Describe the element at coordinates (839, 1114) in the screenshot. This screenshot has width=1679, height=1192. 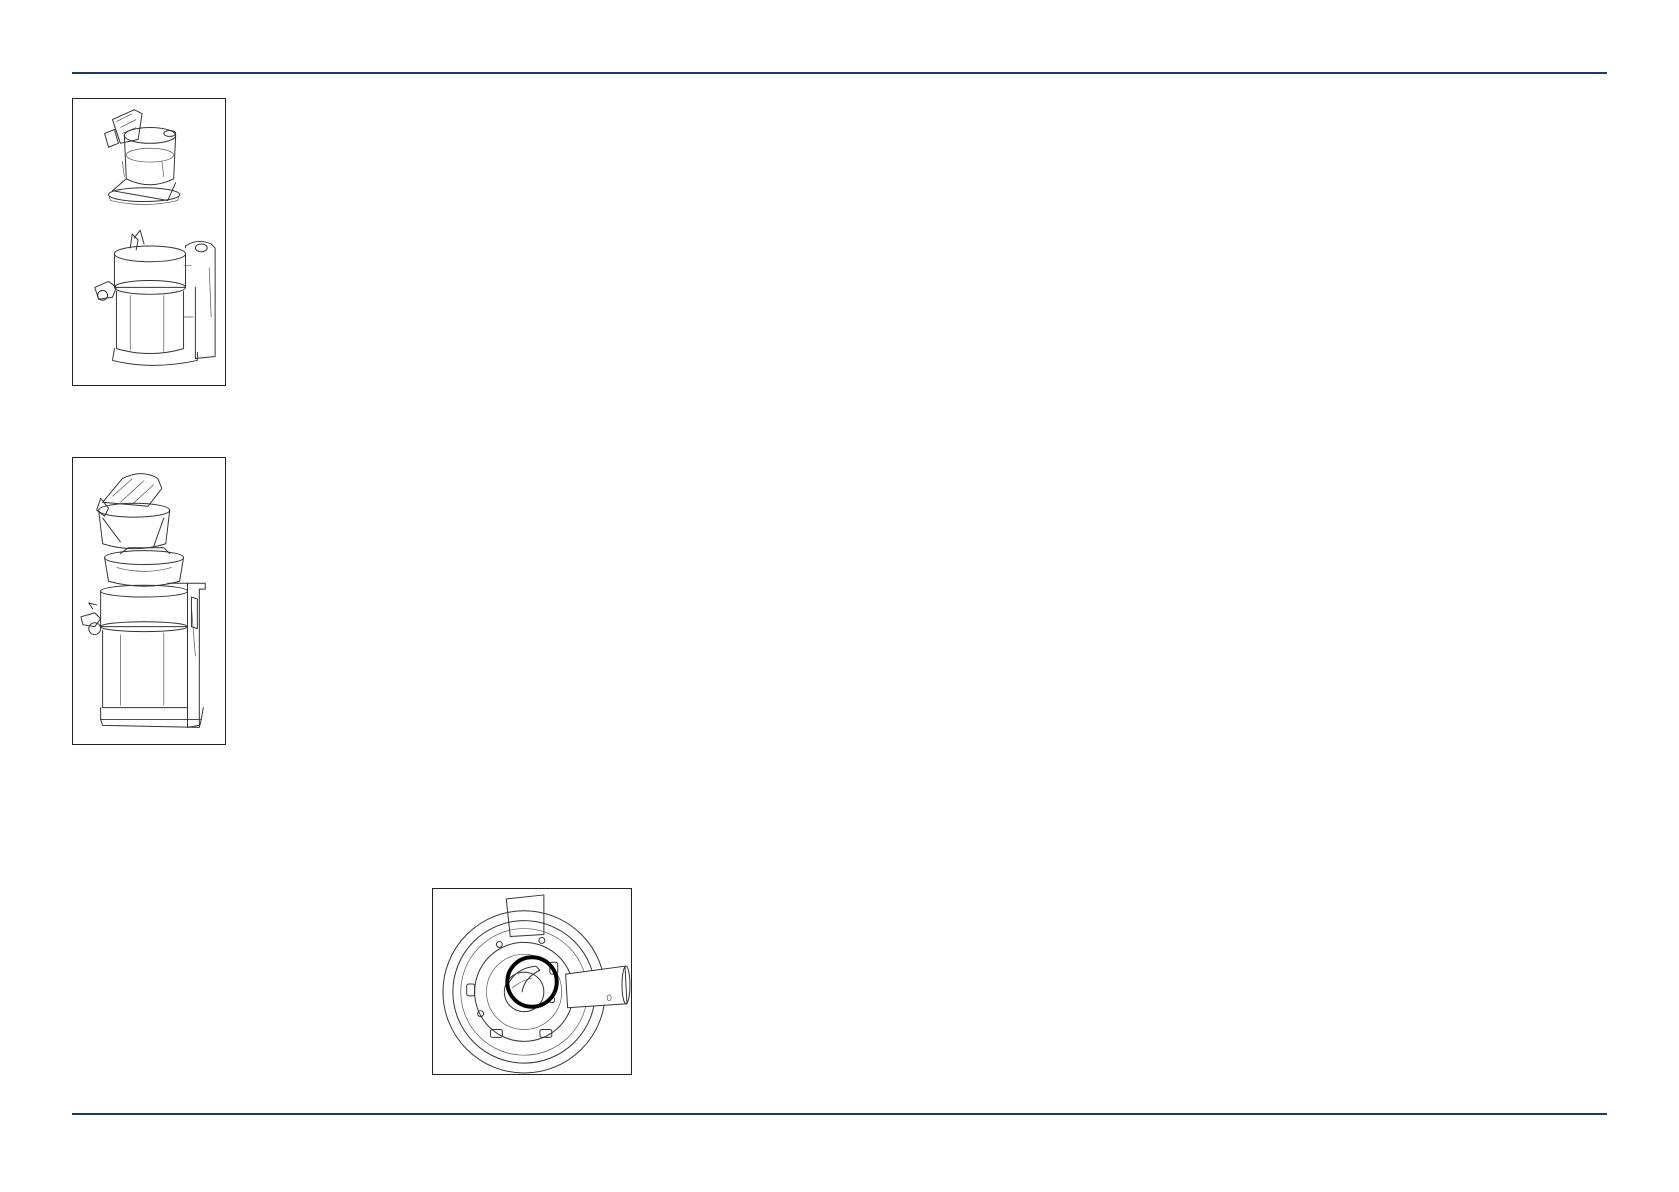
I see `bottom-divider` at that location.